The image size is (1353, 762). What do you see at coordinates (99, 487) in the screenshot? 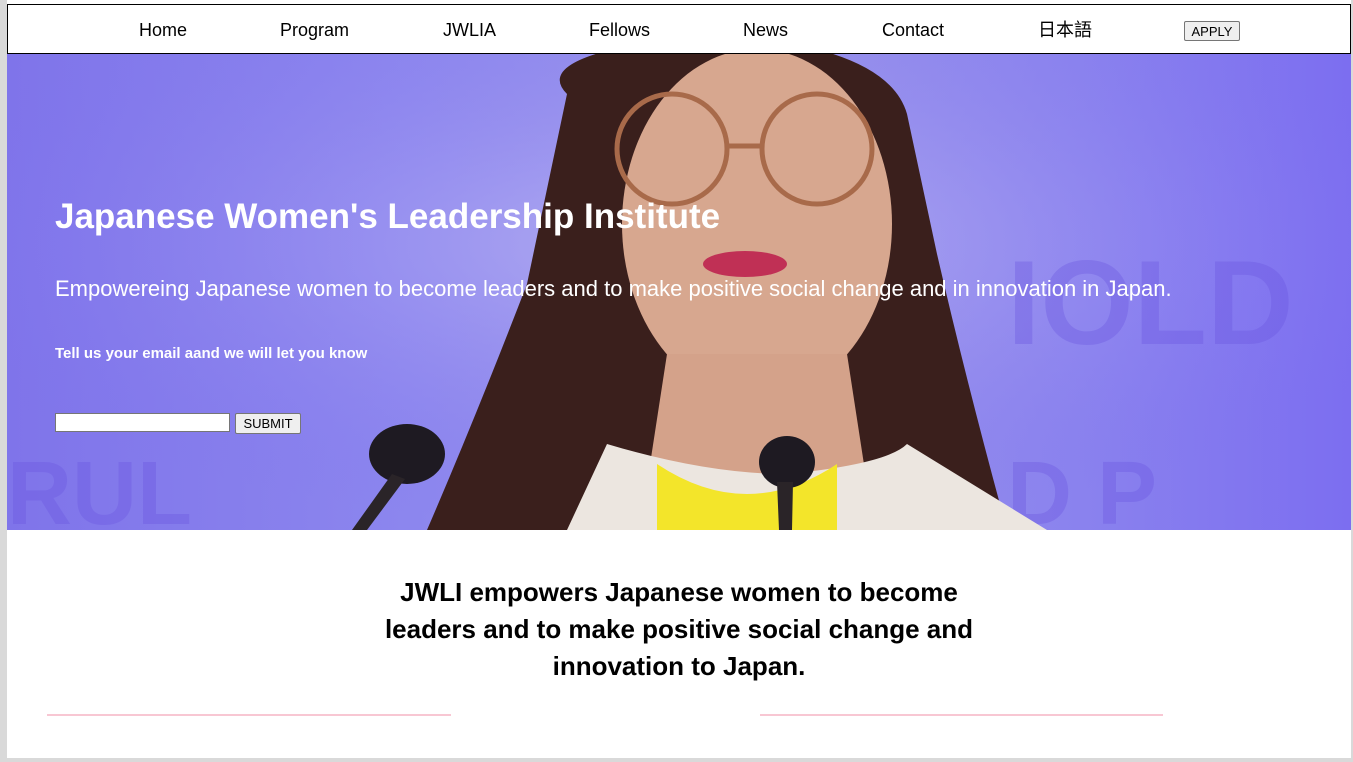
I see `svg-text: RUL` at bounding box center [99, 487].